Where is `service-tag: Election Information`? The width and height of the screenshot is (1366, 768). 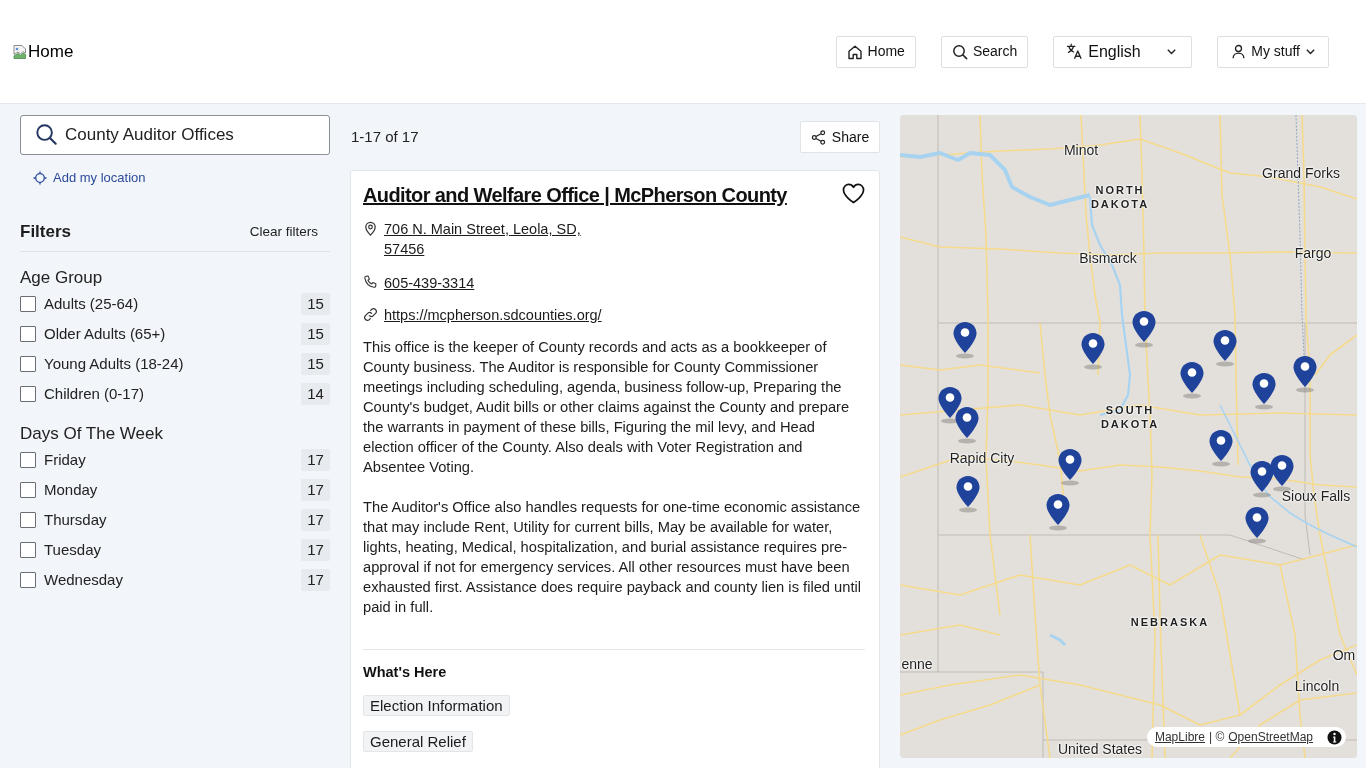
service-tag: Election Information is located at coordinates (436, 705).